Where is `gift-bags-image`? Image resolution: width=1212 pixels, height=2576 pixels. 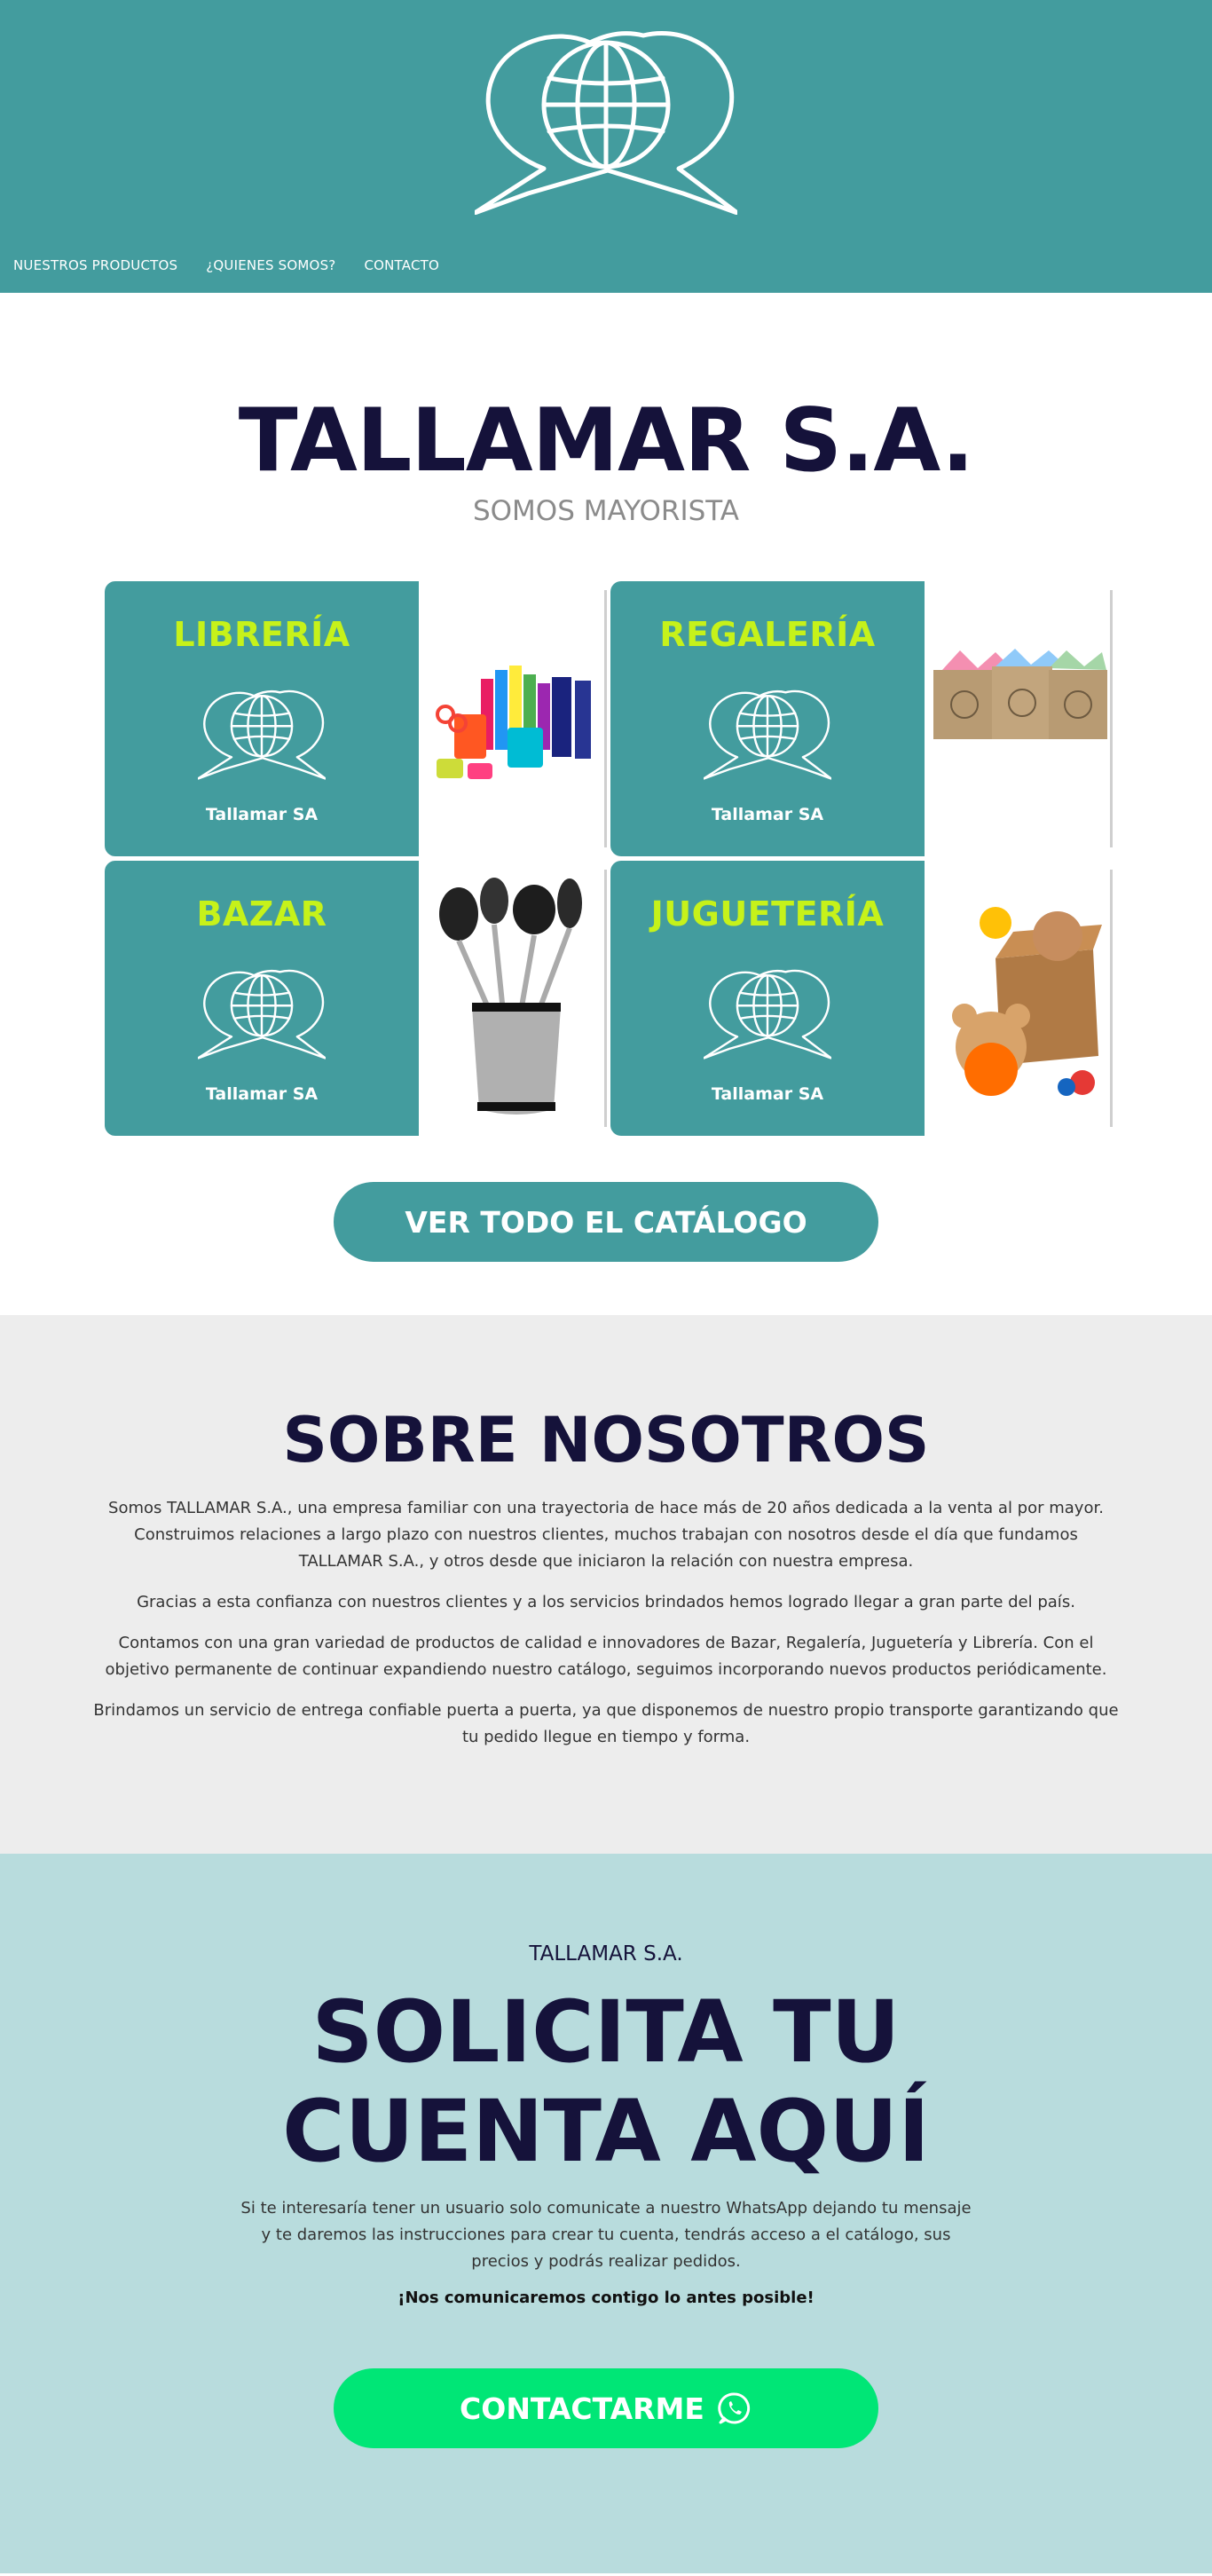 gift-bags-image is located at coordinates (1019, 719).